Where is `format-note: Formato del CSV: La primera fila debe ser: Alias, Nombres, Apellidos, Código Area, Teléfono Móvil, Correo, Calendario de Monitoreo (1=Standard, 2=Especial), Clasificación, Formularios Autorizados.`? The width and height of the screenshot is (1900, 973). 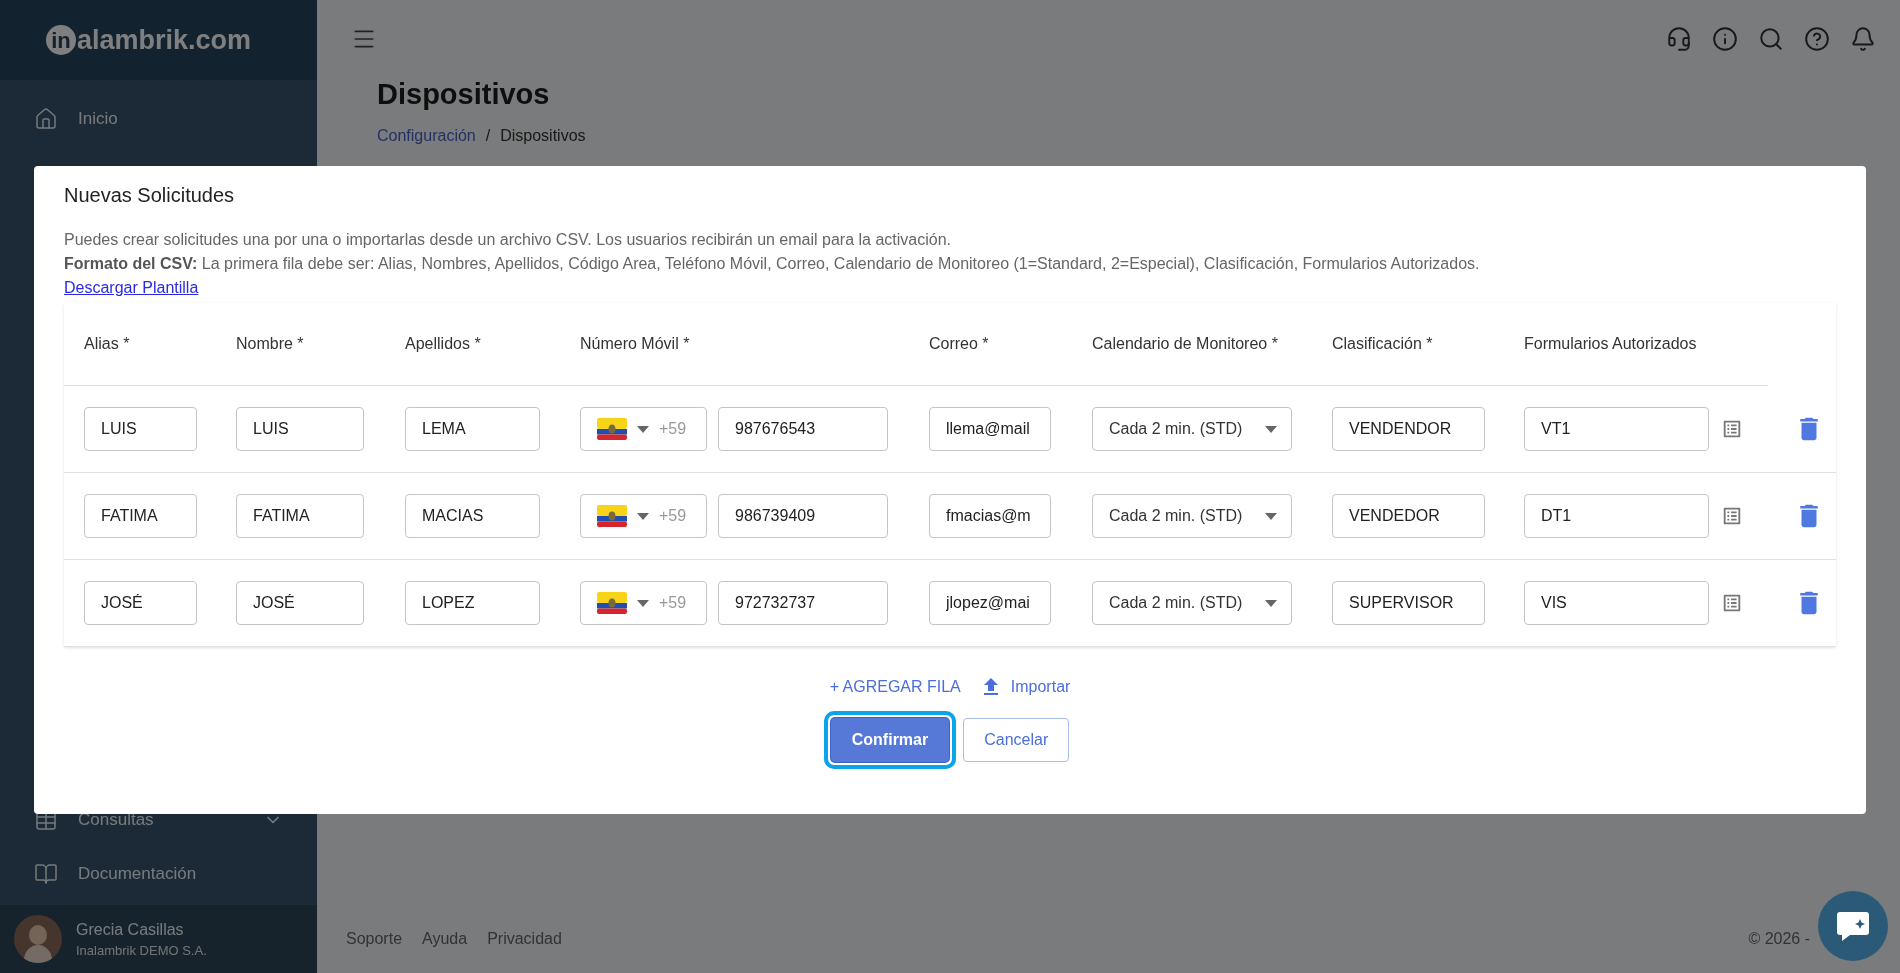
format-note: Formato del CSV: La primera fila debe ser: Alias, Nombres, Apellidos, Código Area, Teléfono Móvil, Correo, Calendario de Monitoreo (1=Standard, 2=Especial), Clasificación, Formularios Autorizados. is located at coordinates (772, 264).